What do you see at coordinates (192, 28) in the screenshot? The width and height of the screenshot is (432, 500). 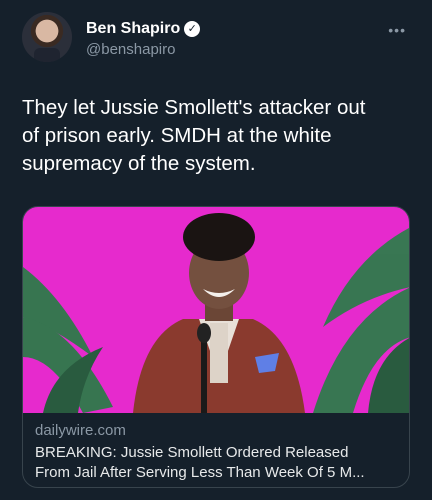 I see `verified-badge-icon: ✓` at bounding box center [192, 28].